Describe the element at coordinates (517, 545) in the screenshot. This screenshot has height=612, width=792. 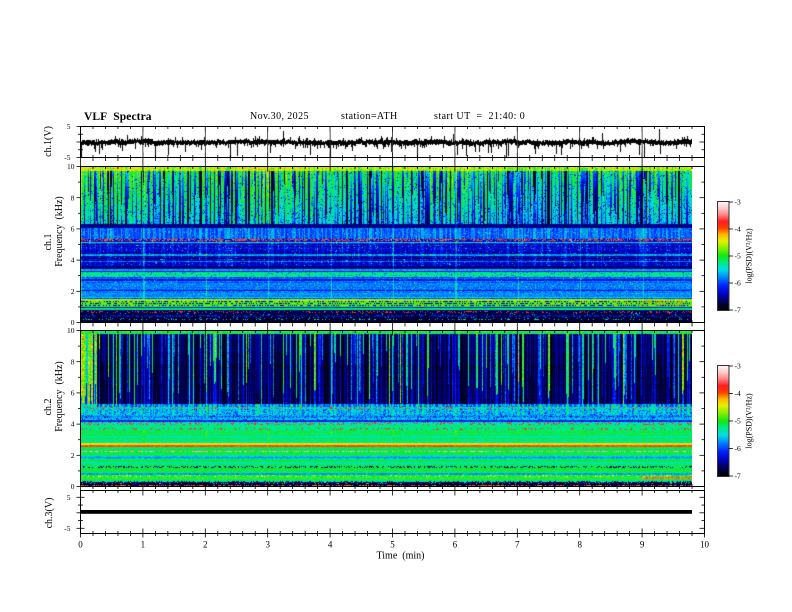
I see `svg-text: 7` at that location.